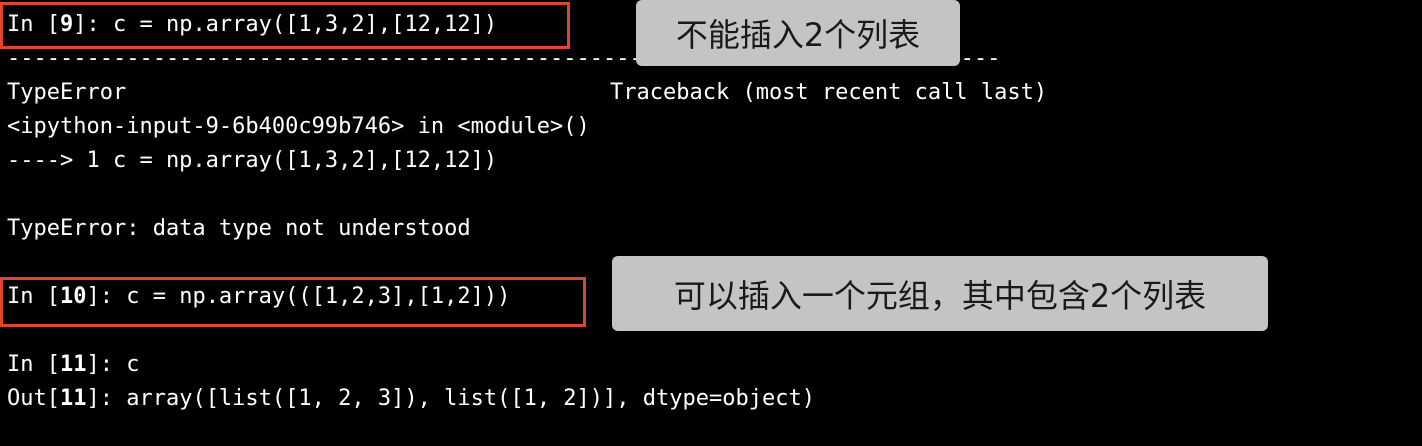 The height and width of the screenshot is (446, 1422). Describe the element at coordinates (239, 228) in the screenshot. I see `error-message: TypeError: data type not understood` at that location.